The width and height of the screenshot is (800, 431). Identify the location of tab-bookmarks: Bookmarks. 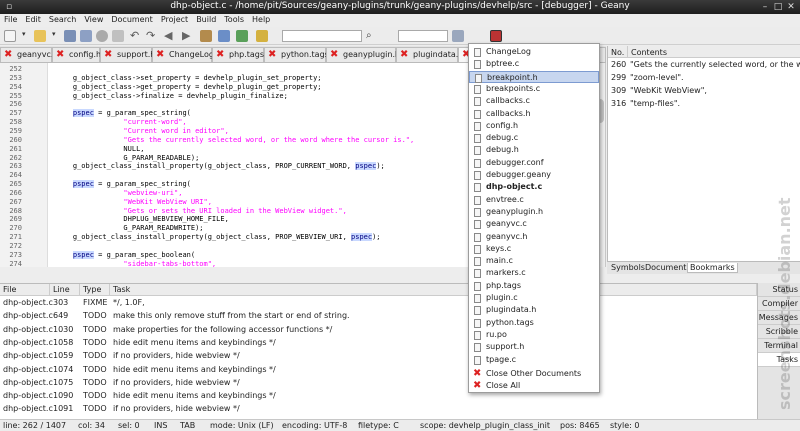
(712, 268).